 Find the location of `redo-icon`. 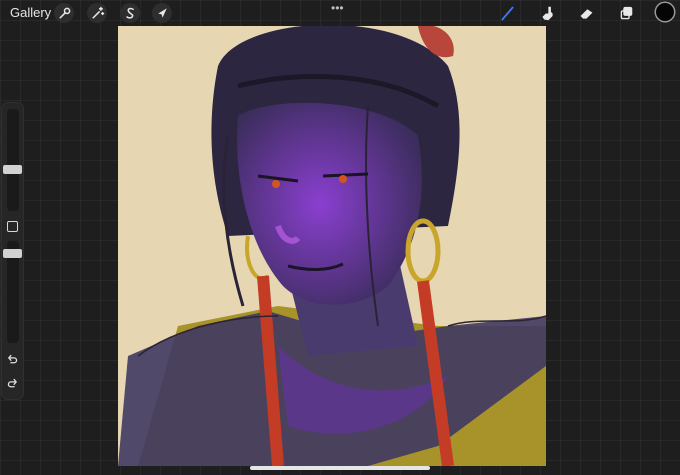

redo-icon is located at coordinates (12, 383).